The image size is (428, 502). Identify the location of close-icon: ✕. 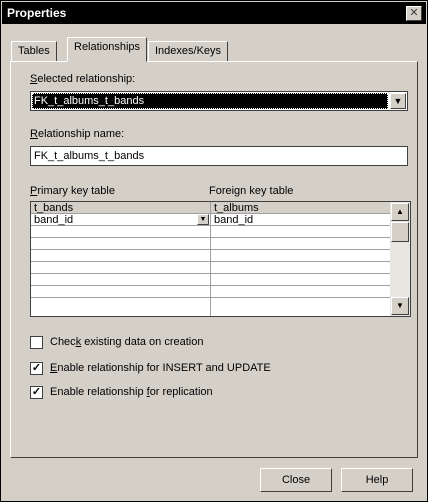
(414, 13).